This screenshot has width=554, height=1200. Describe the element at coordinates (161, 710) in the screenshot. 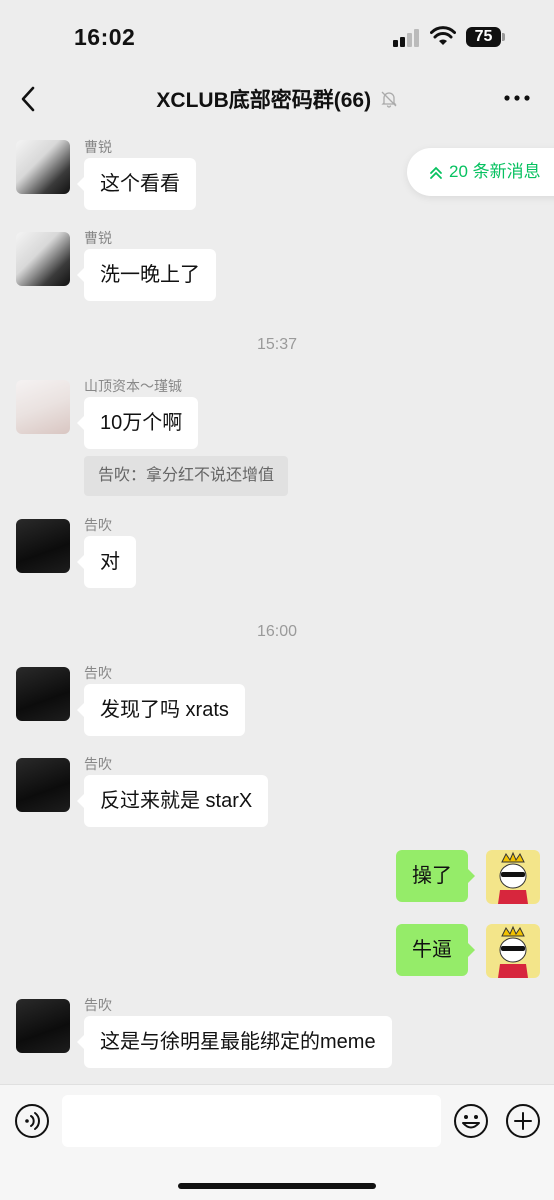

I see `message-bubble: 发现了吗 xrats` at that location.